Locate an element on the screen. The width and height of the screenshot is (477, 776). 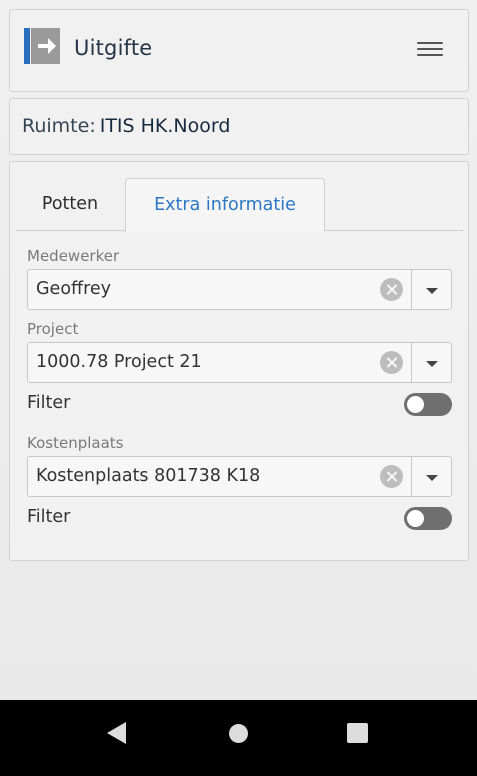
room-label: Ruimte: is located at coordinates (59, 126).